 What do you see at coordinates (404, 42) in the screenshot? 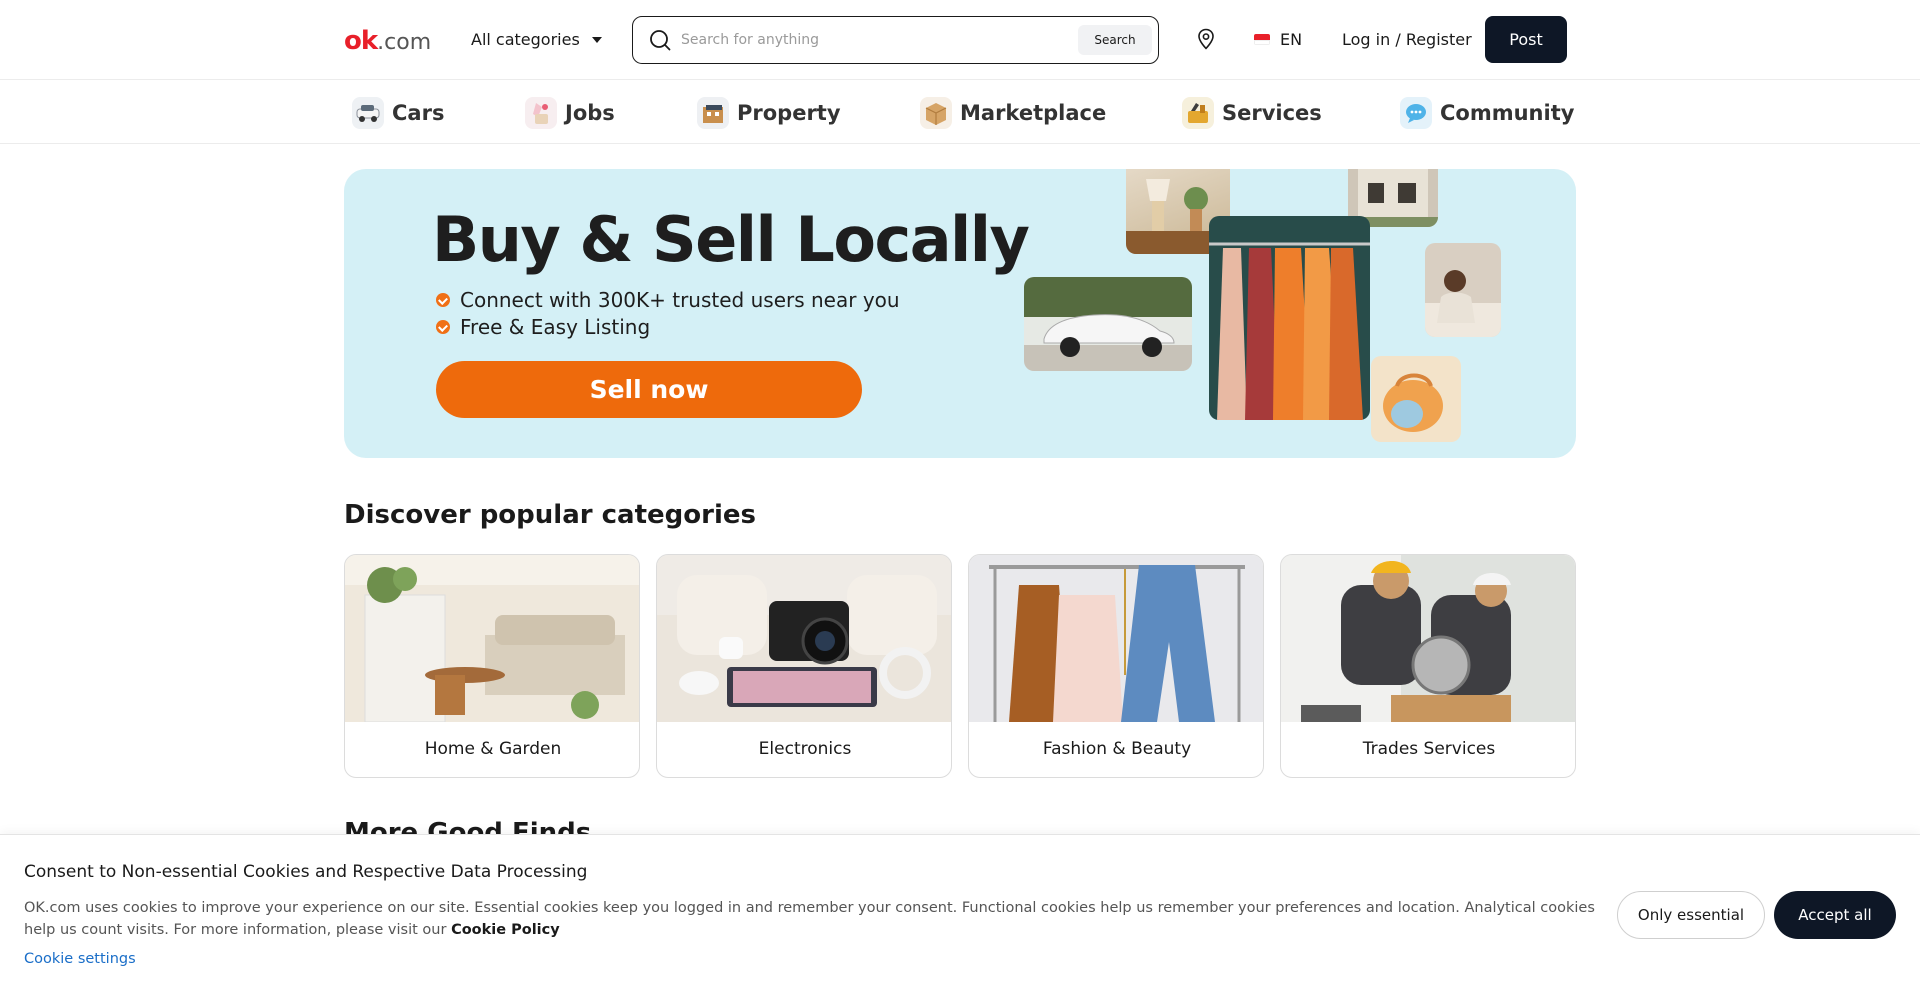
I see `logo-domain: .com` at bounding box center [404, 42].